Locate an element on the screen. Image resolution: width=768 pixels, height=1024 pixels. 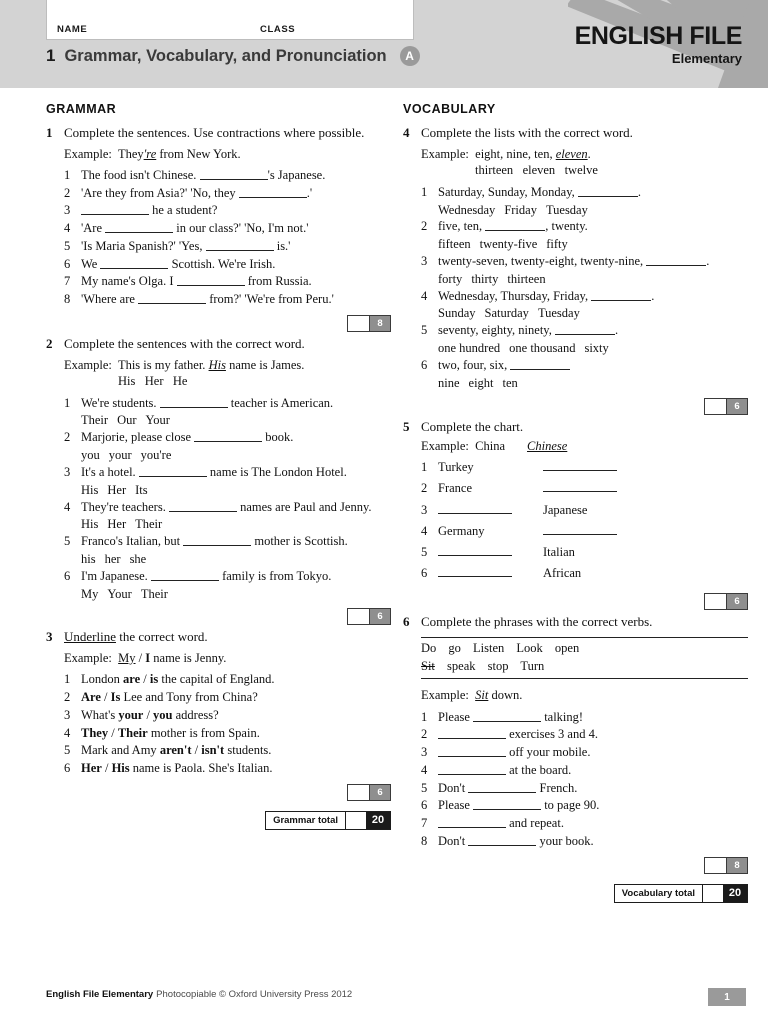
table-row: 3 Japanese is located at coordinates (552, 512).